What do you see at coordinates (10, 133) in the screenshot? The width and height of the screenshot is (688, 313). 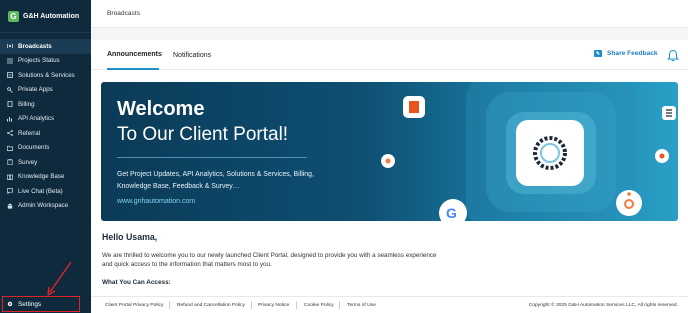 I see `share-icon` at bounding box center [10, 133].